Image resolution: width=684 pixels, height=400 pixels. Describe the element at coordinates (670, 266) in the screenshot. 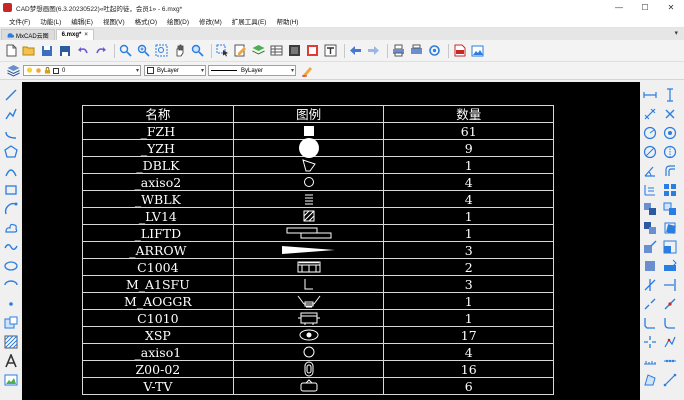

I see `stretch-tool-icon` at that location.